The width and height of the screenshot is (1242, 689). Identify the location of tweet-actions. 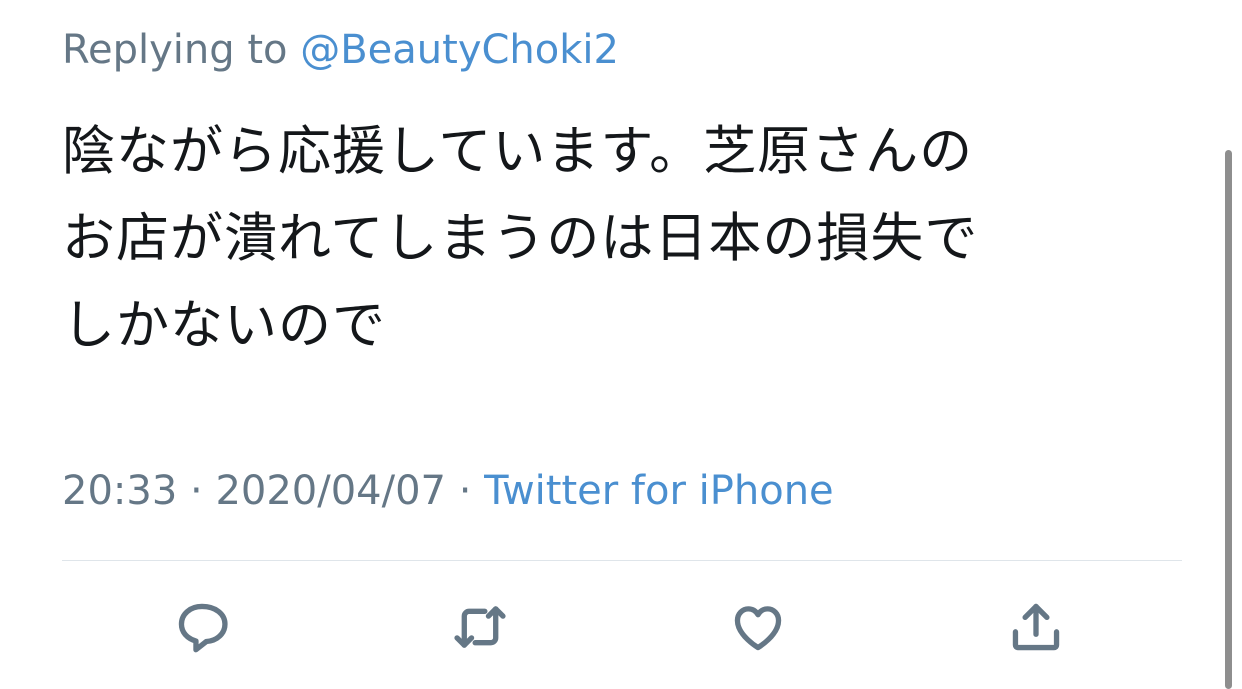
(621, 630).